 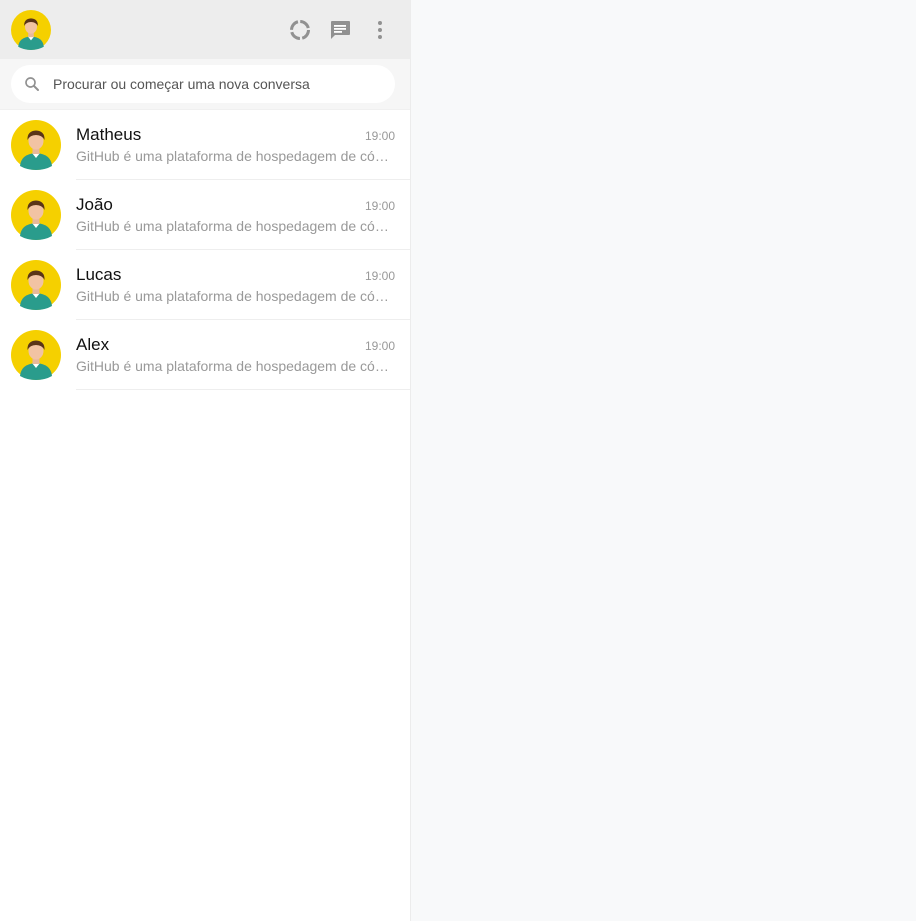 I want to click on chat-icon, so click(x=340, y=29).